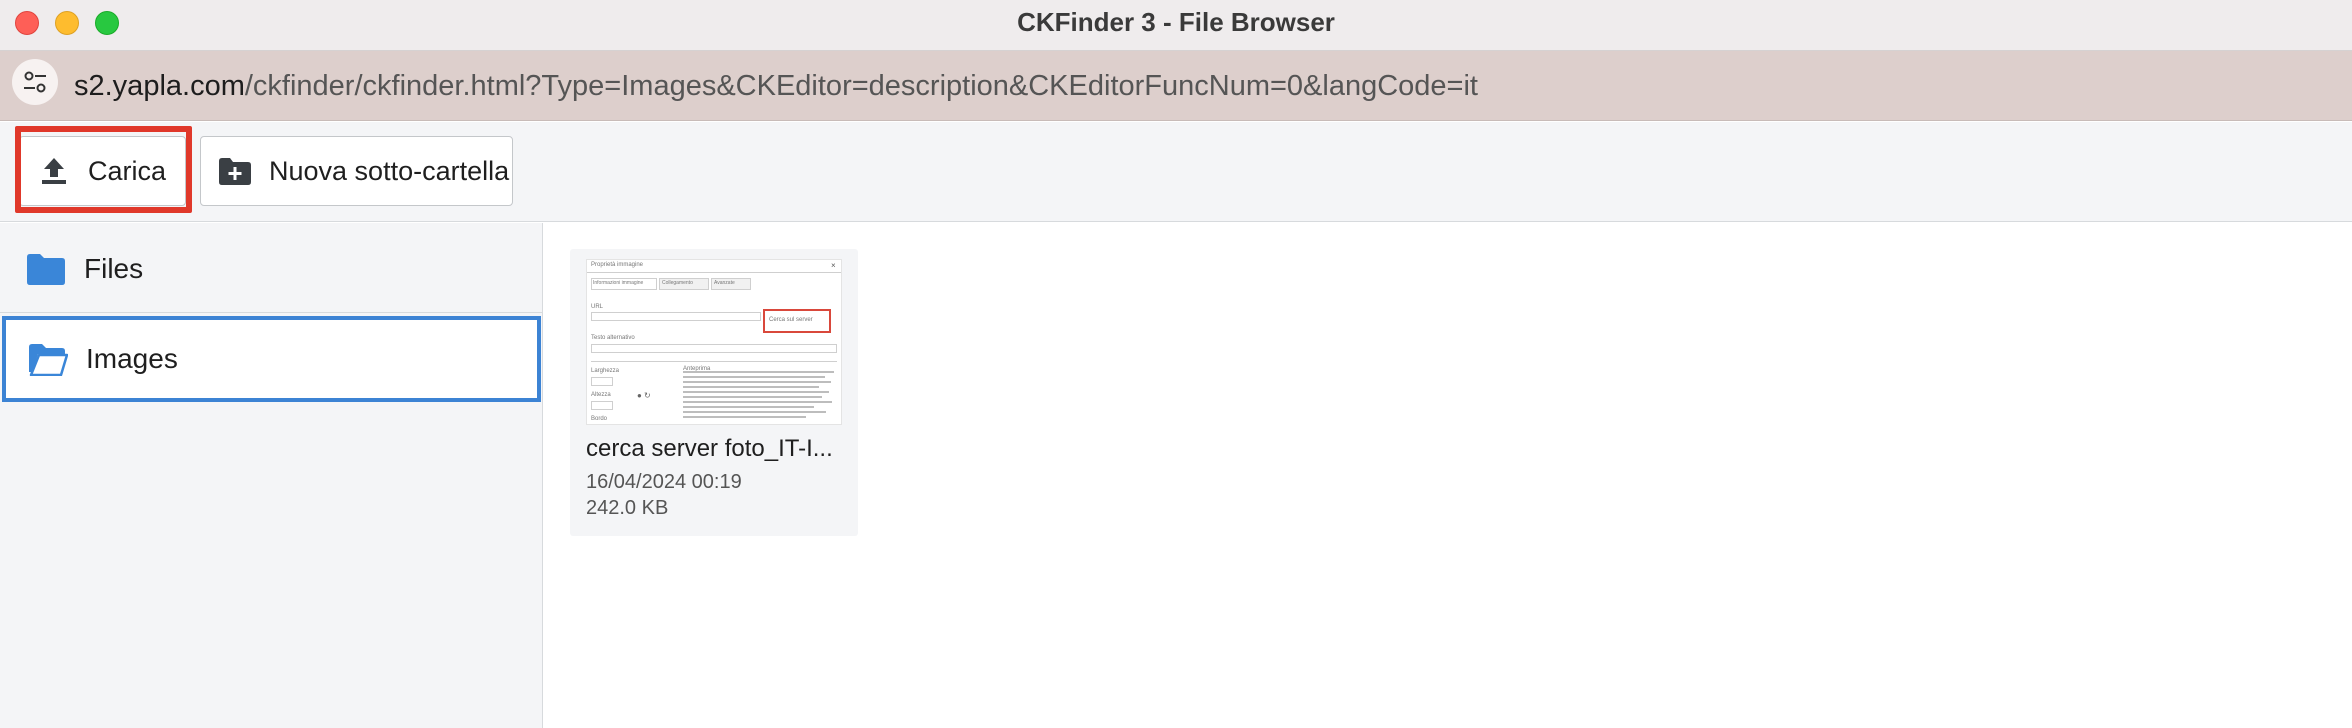 The height and width of the screenshot is (728, 2352). What do you see at coordinates (132, 358) in the screenshot?
I see `sidebar-item-label: Images` at bounding box center [132, 358].